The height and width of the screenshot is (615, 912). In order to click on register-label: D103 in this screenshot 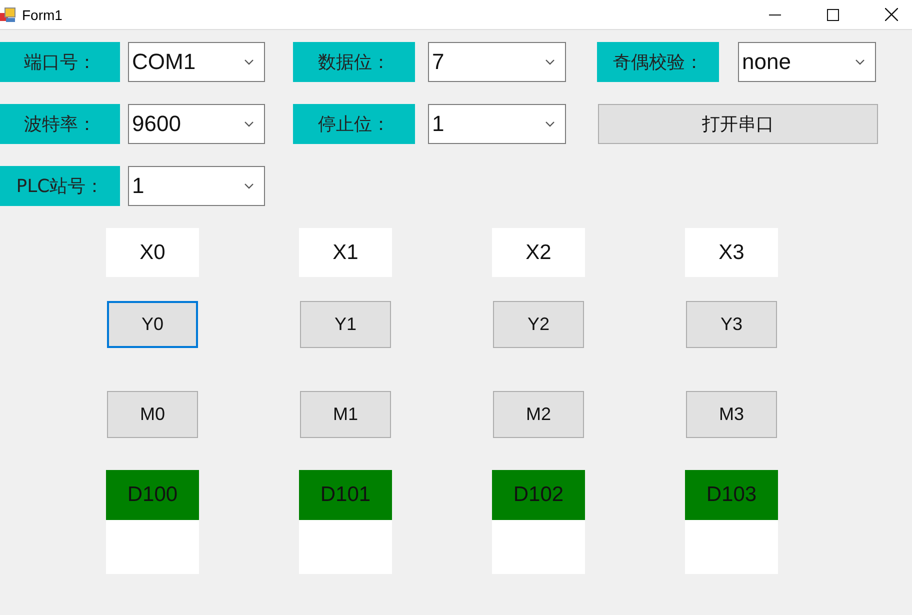, I will do `click(731, 495)`.